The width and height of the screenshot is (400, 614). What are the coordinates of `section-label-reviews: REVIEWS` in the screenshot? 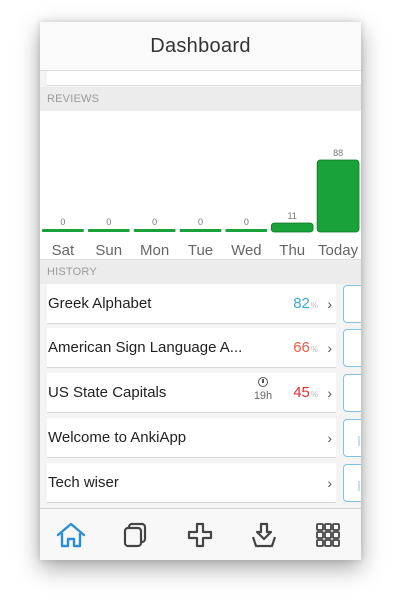 It's located at (200, 99).